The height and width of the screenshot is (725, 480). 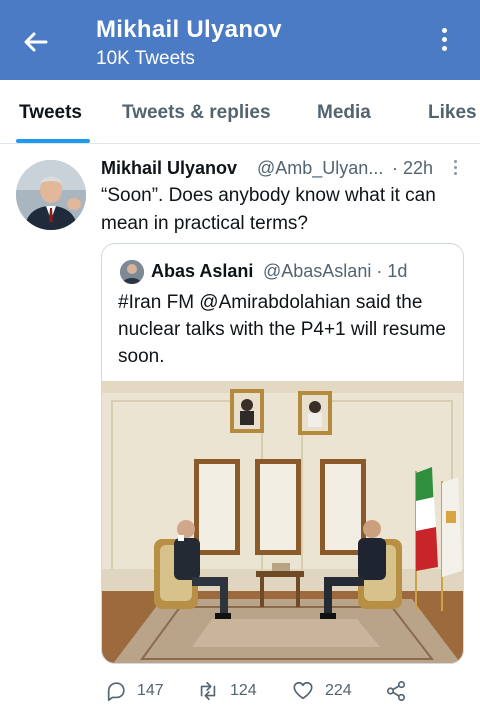 What do you see at coordinates (145, 58) in the screenshot?
I see `tweet-count: 10K Tweets` at bounding box center [145, 58].